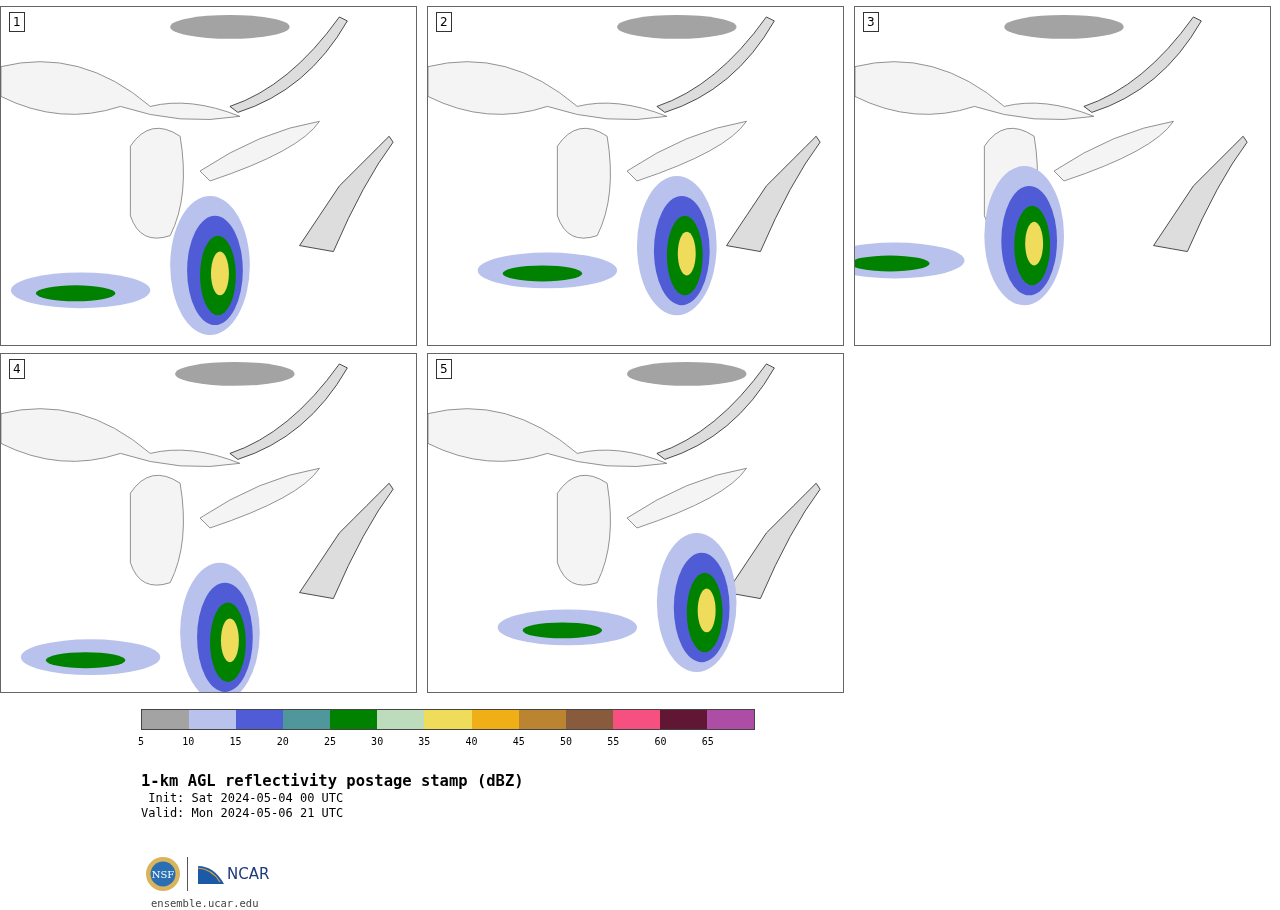 The image size is (1280, 910). I want to click on panel-number: 2, so click(444, 22).